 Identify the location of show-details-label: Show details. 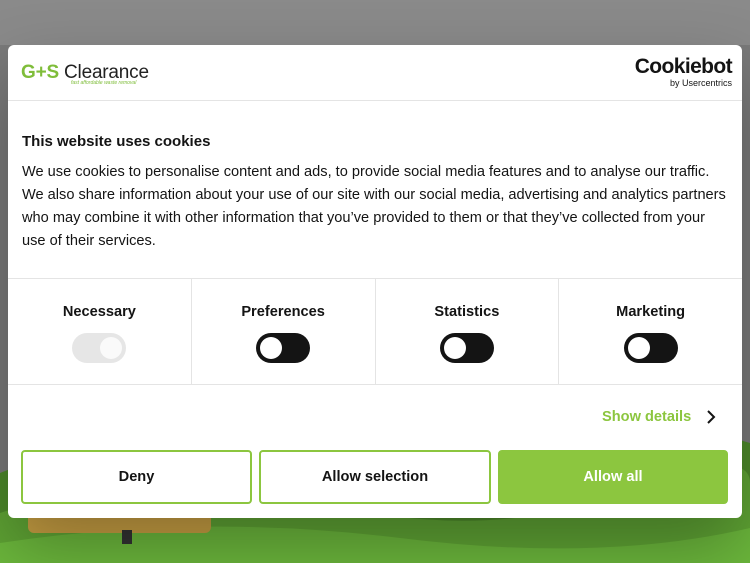
(647, 417).